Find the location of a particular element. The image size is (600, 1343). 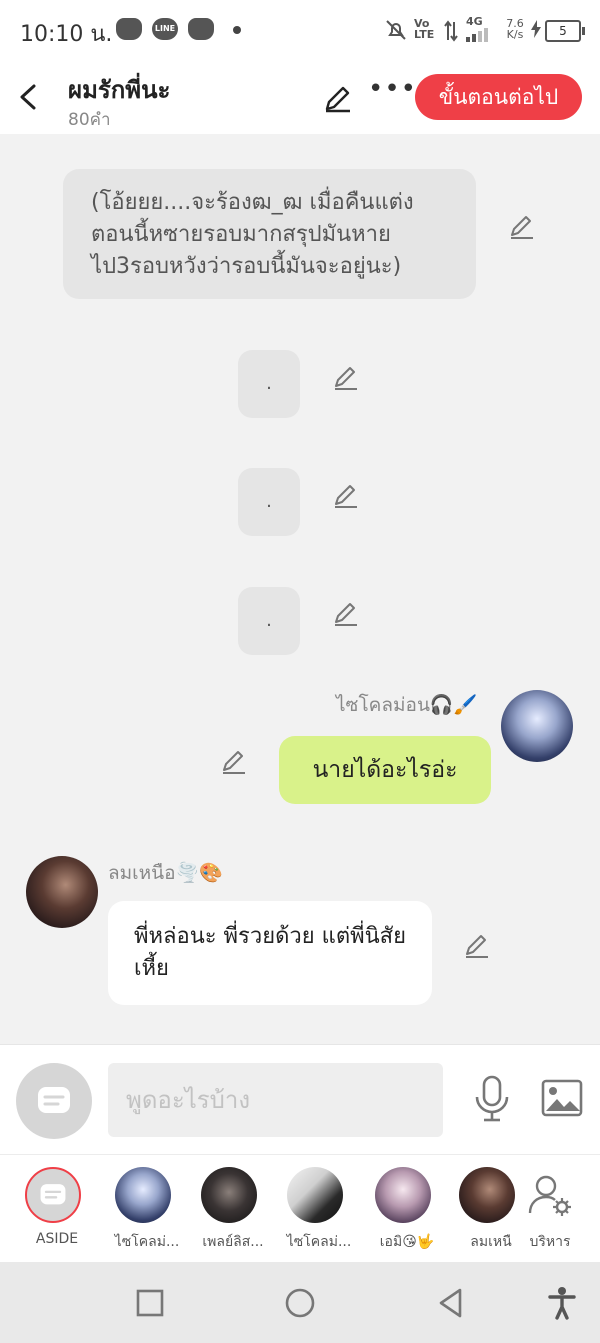

aside-toggle-button is located at coordinates (54, 1101).